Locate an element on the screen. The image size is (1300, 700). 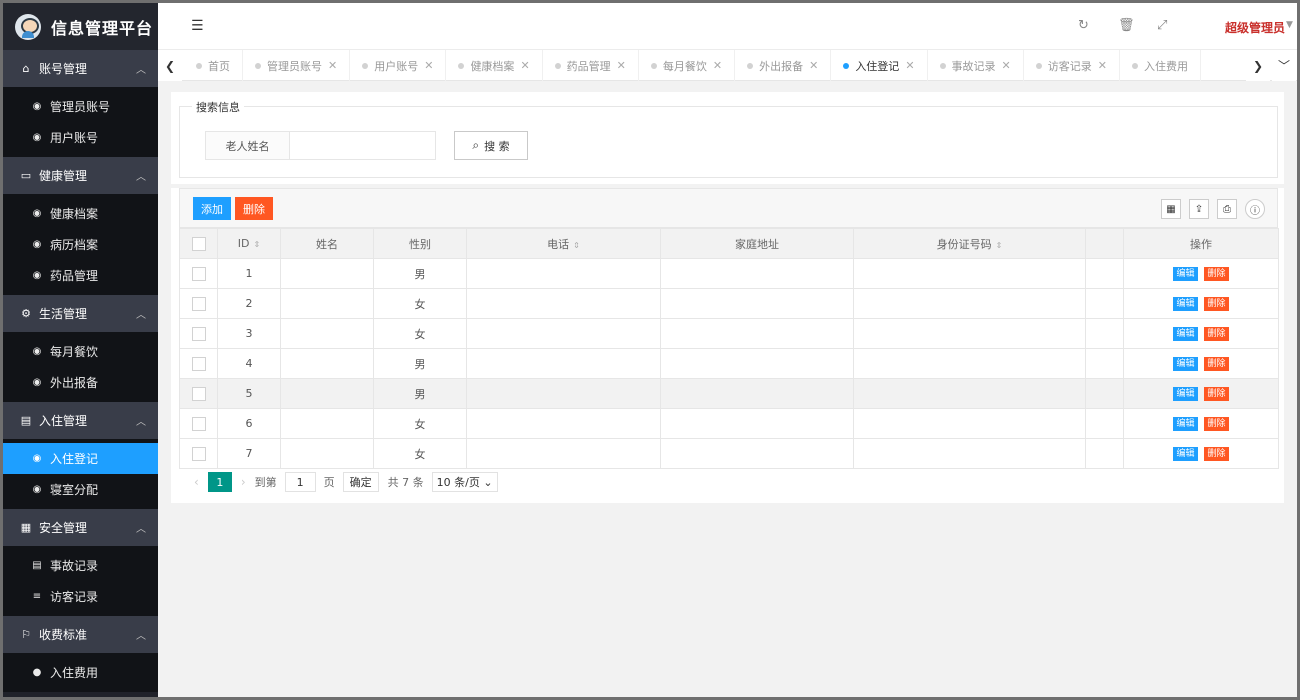
add-button: 添加 is located at coordinates (212, 208).